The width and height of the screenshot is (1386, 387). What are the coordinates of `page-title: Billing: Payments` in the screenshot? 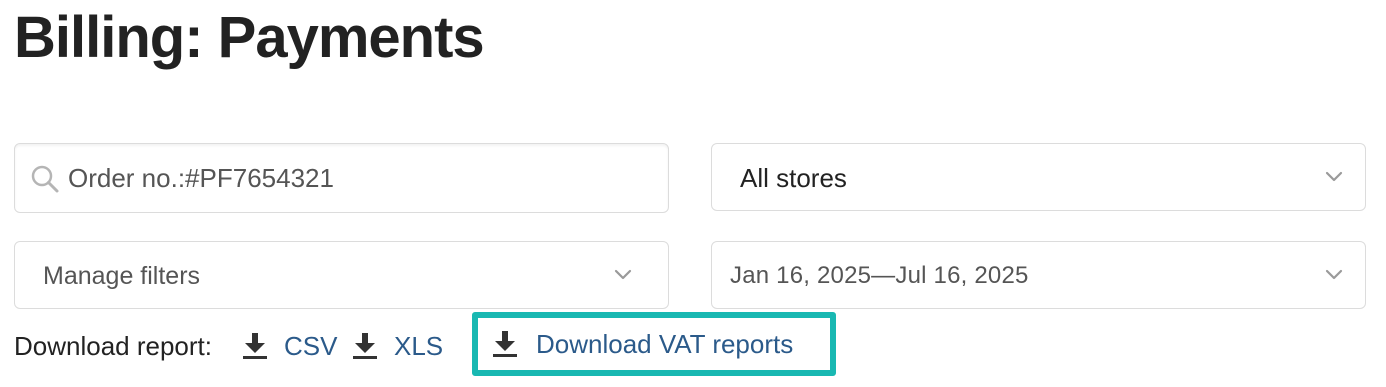 It's located at (249, 37).